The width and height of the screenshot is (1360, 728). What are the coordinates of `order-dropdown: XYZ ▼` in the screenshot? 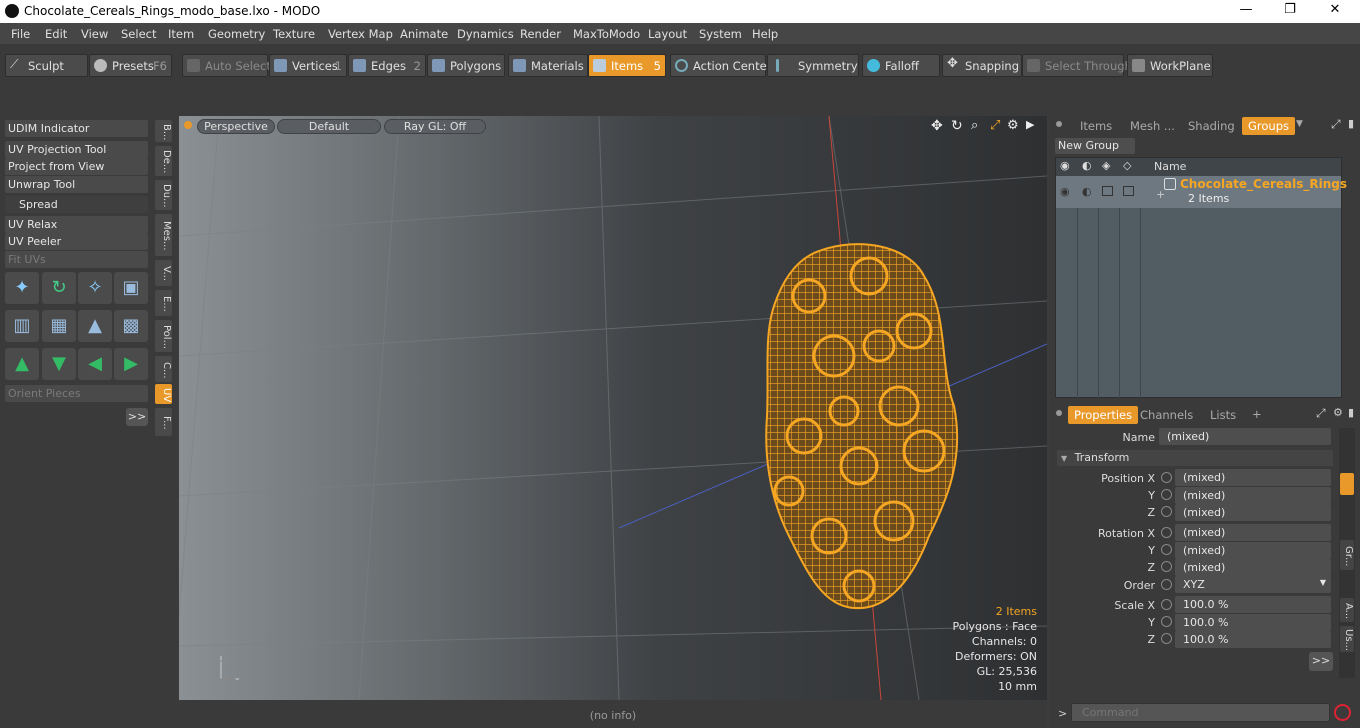 It's located at (1253, 584).